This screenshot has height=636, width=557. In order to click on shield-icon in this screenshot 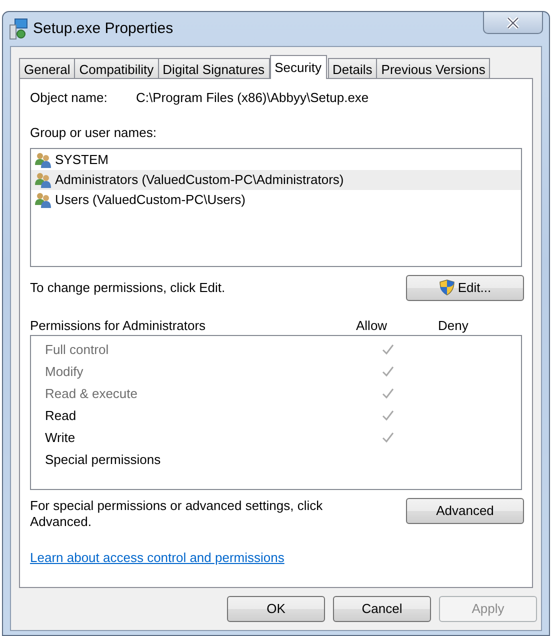, I will do `click(446, 287)`.